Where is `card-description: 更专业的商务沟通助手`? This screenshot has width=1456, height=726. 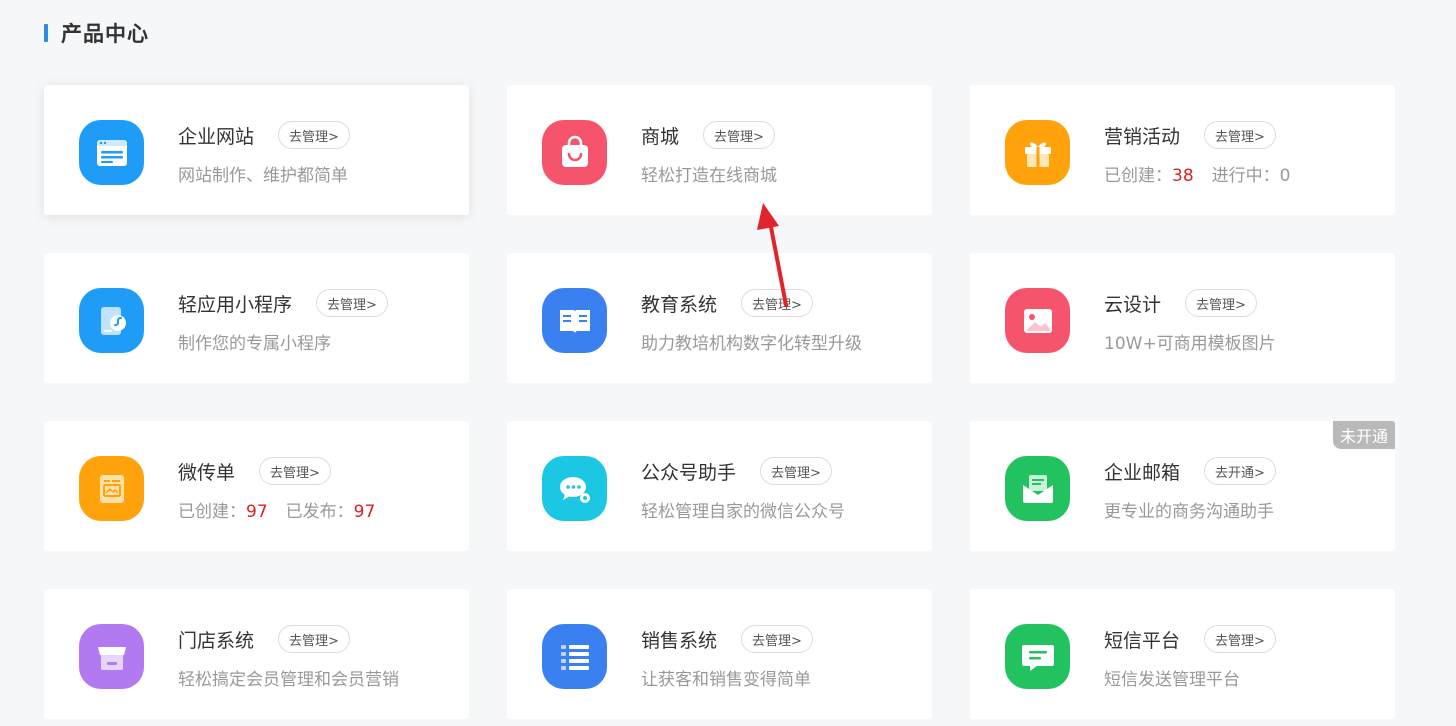
card-description: 更专业的商务沟通助手 is located at coordinates (1189, 512).